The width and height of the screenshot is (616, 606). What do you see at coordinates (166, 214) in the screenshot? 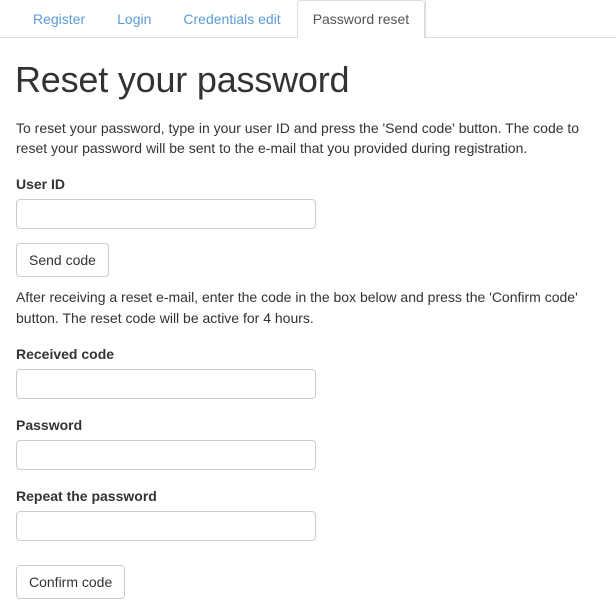
I see `user-id-input` at bounding box center [166, 214].